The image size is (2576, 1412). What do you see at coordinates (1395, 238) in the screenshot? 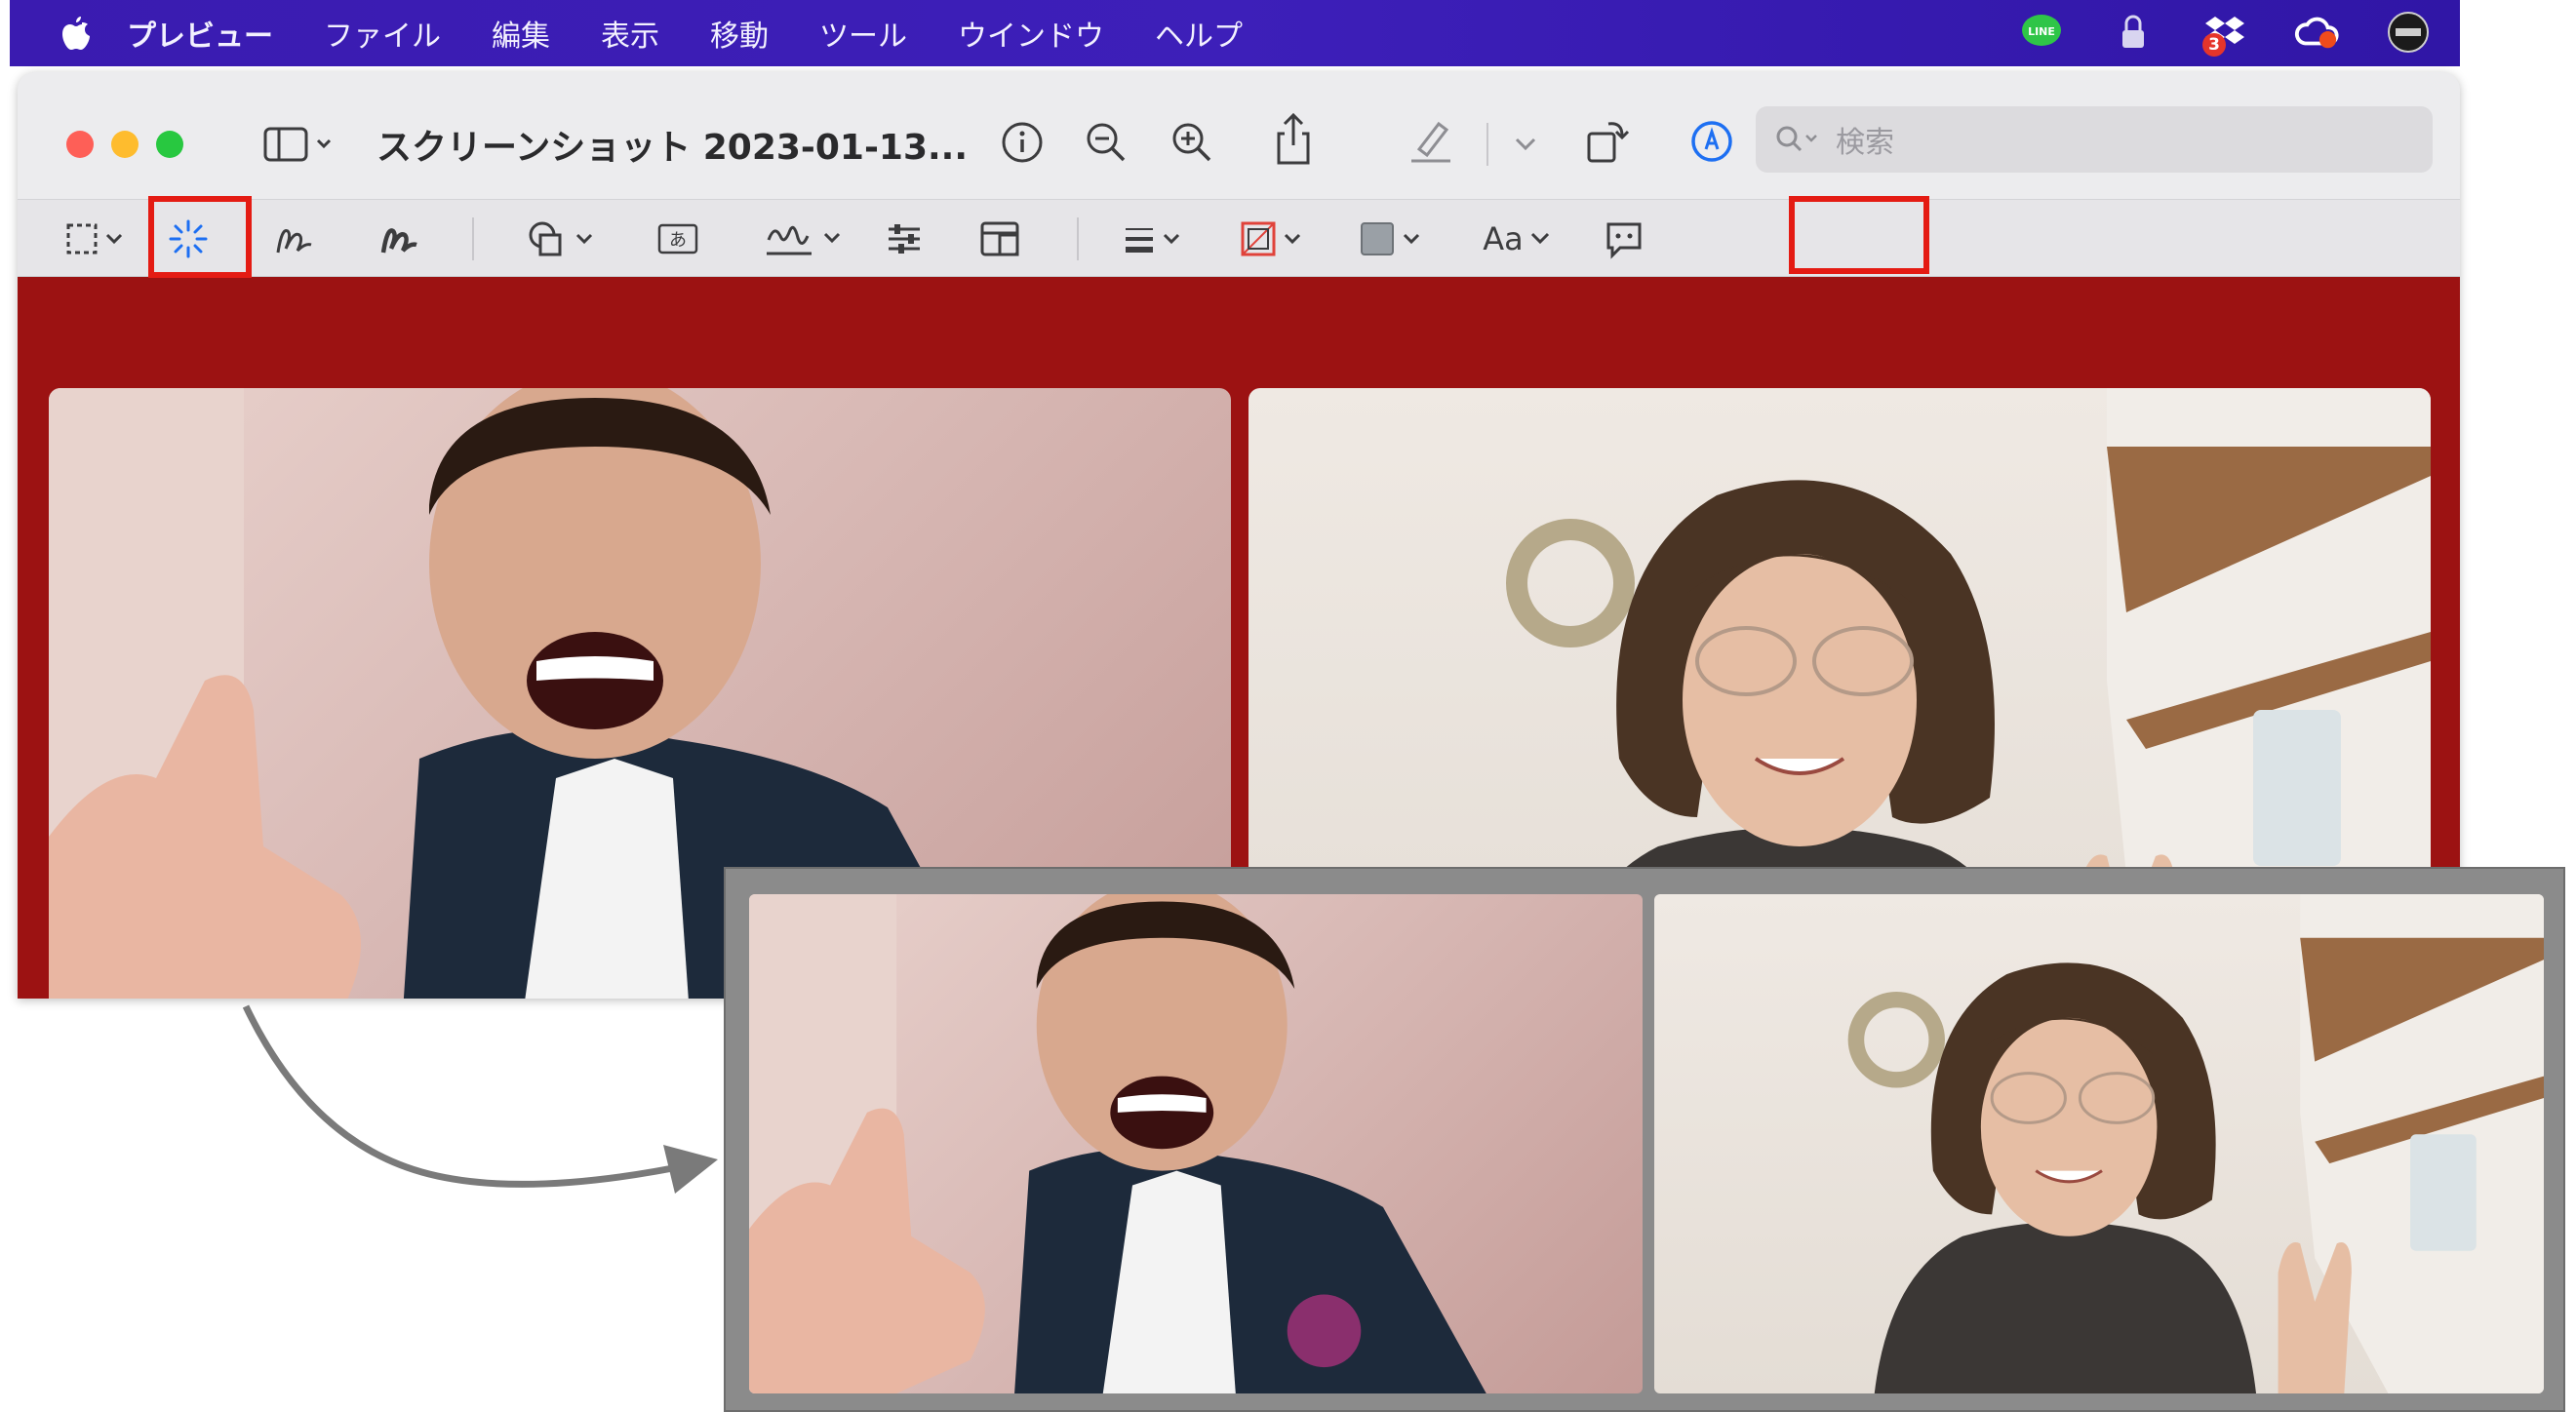
I see `fill-color-icon` at bounding box center [1395, 238].